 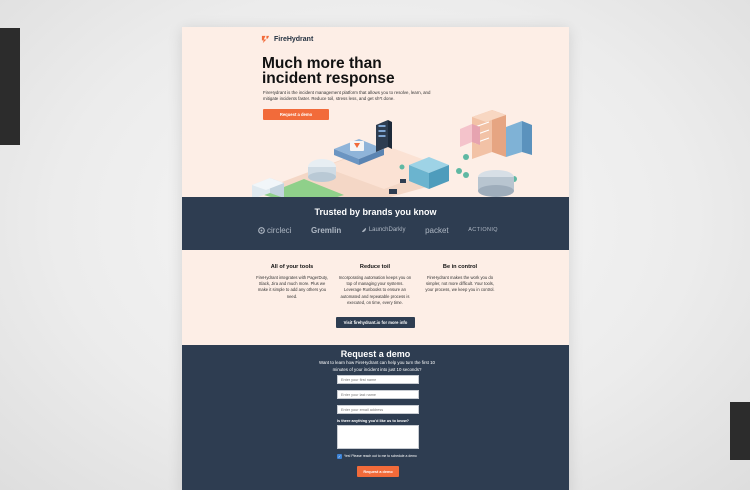 What do you see at coordinates (328, 78) in the screenshot?
I see `hero-title-line-2: incident response` at bounding box center [328, 78].